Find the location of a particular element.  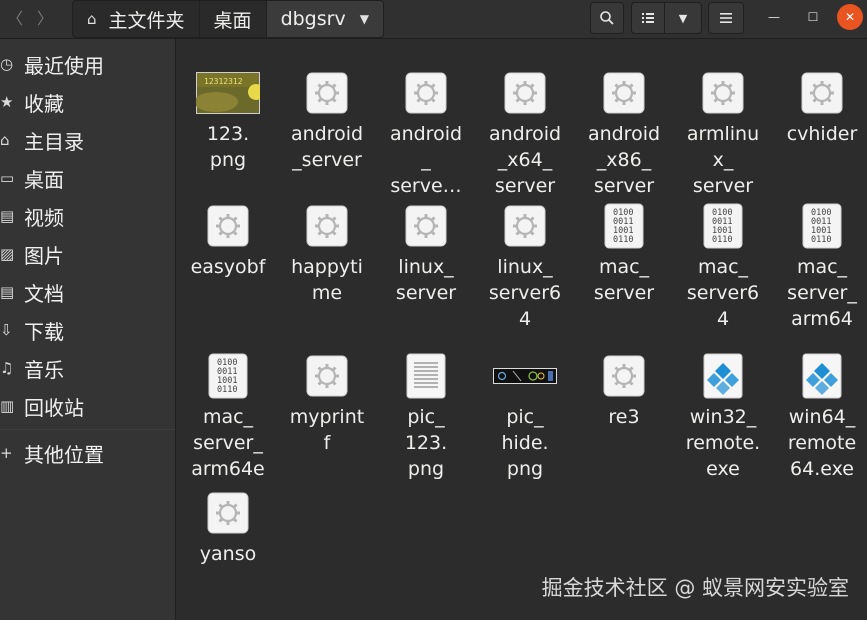

file-label: yanso is located at coordinates (228, 554).